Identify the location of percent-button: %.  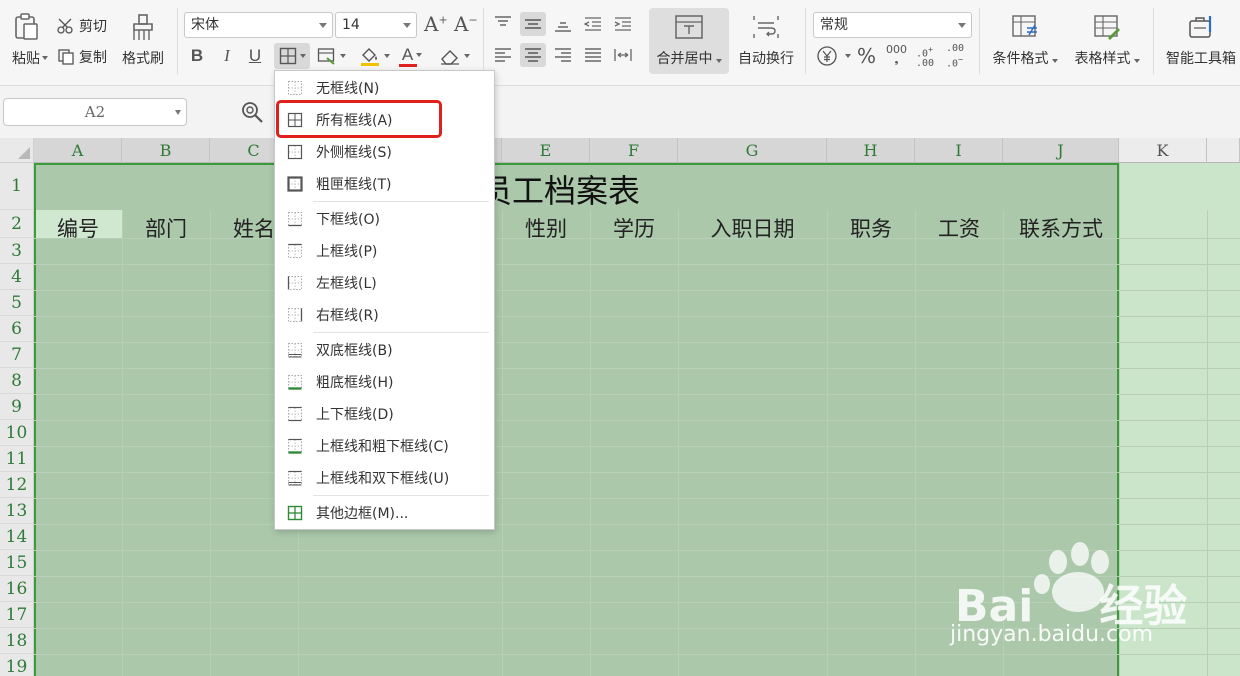
(866, 56).